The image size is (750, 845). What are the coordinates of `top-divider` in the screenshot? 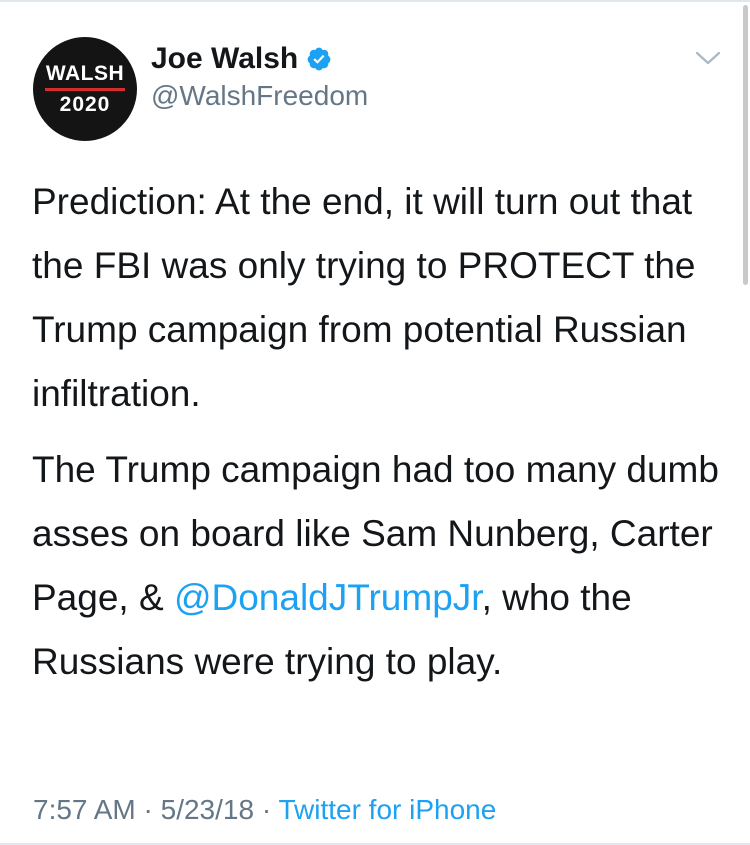 It's located at (375, 1).